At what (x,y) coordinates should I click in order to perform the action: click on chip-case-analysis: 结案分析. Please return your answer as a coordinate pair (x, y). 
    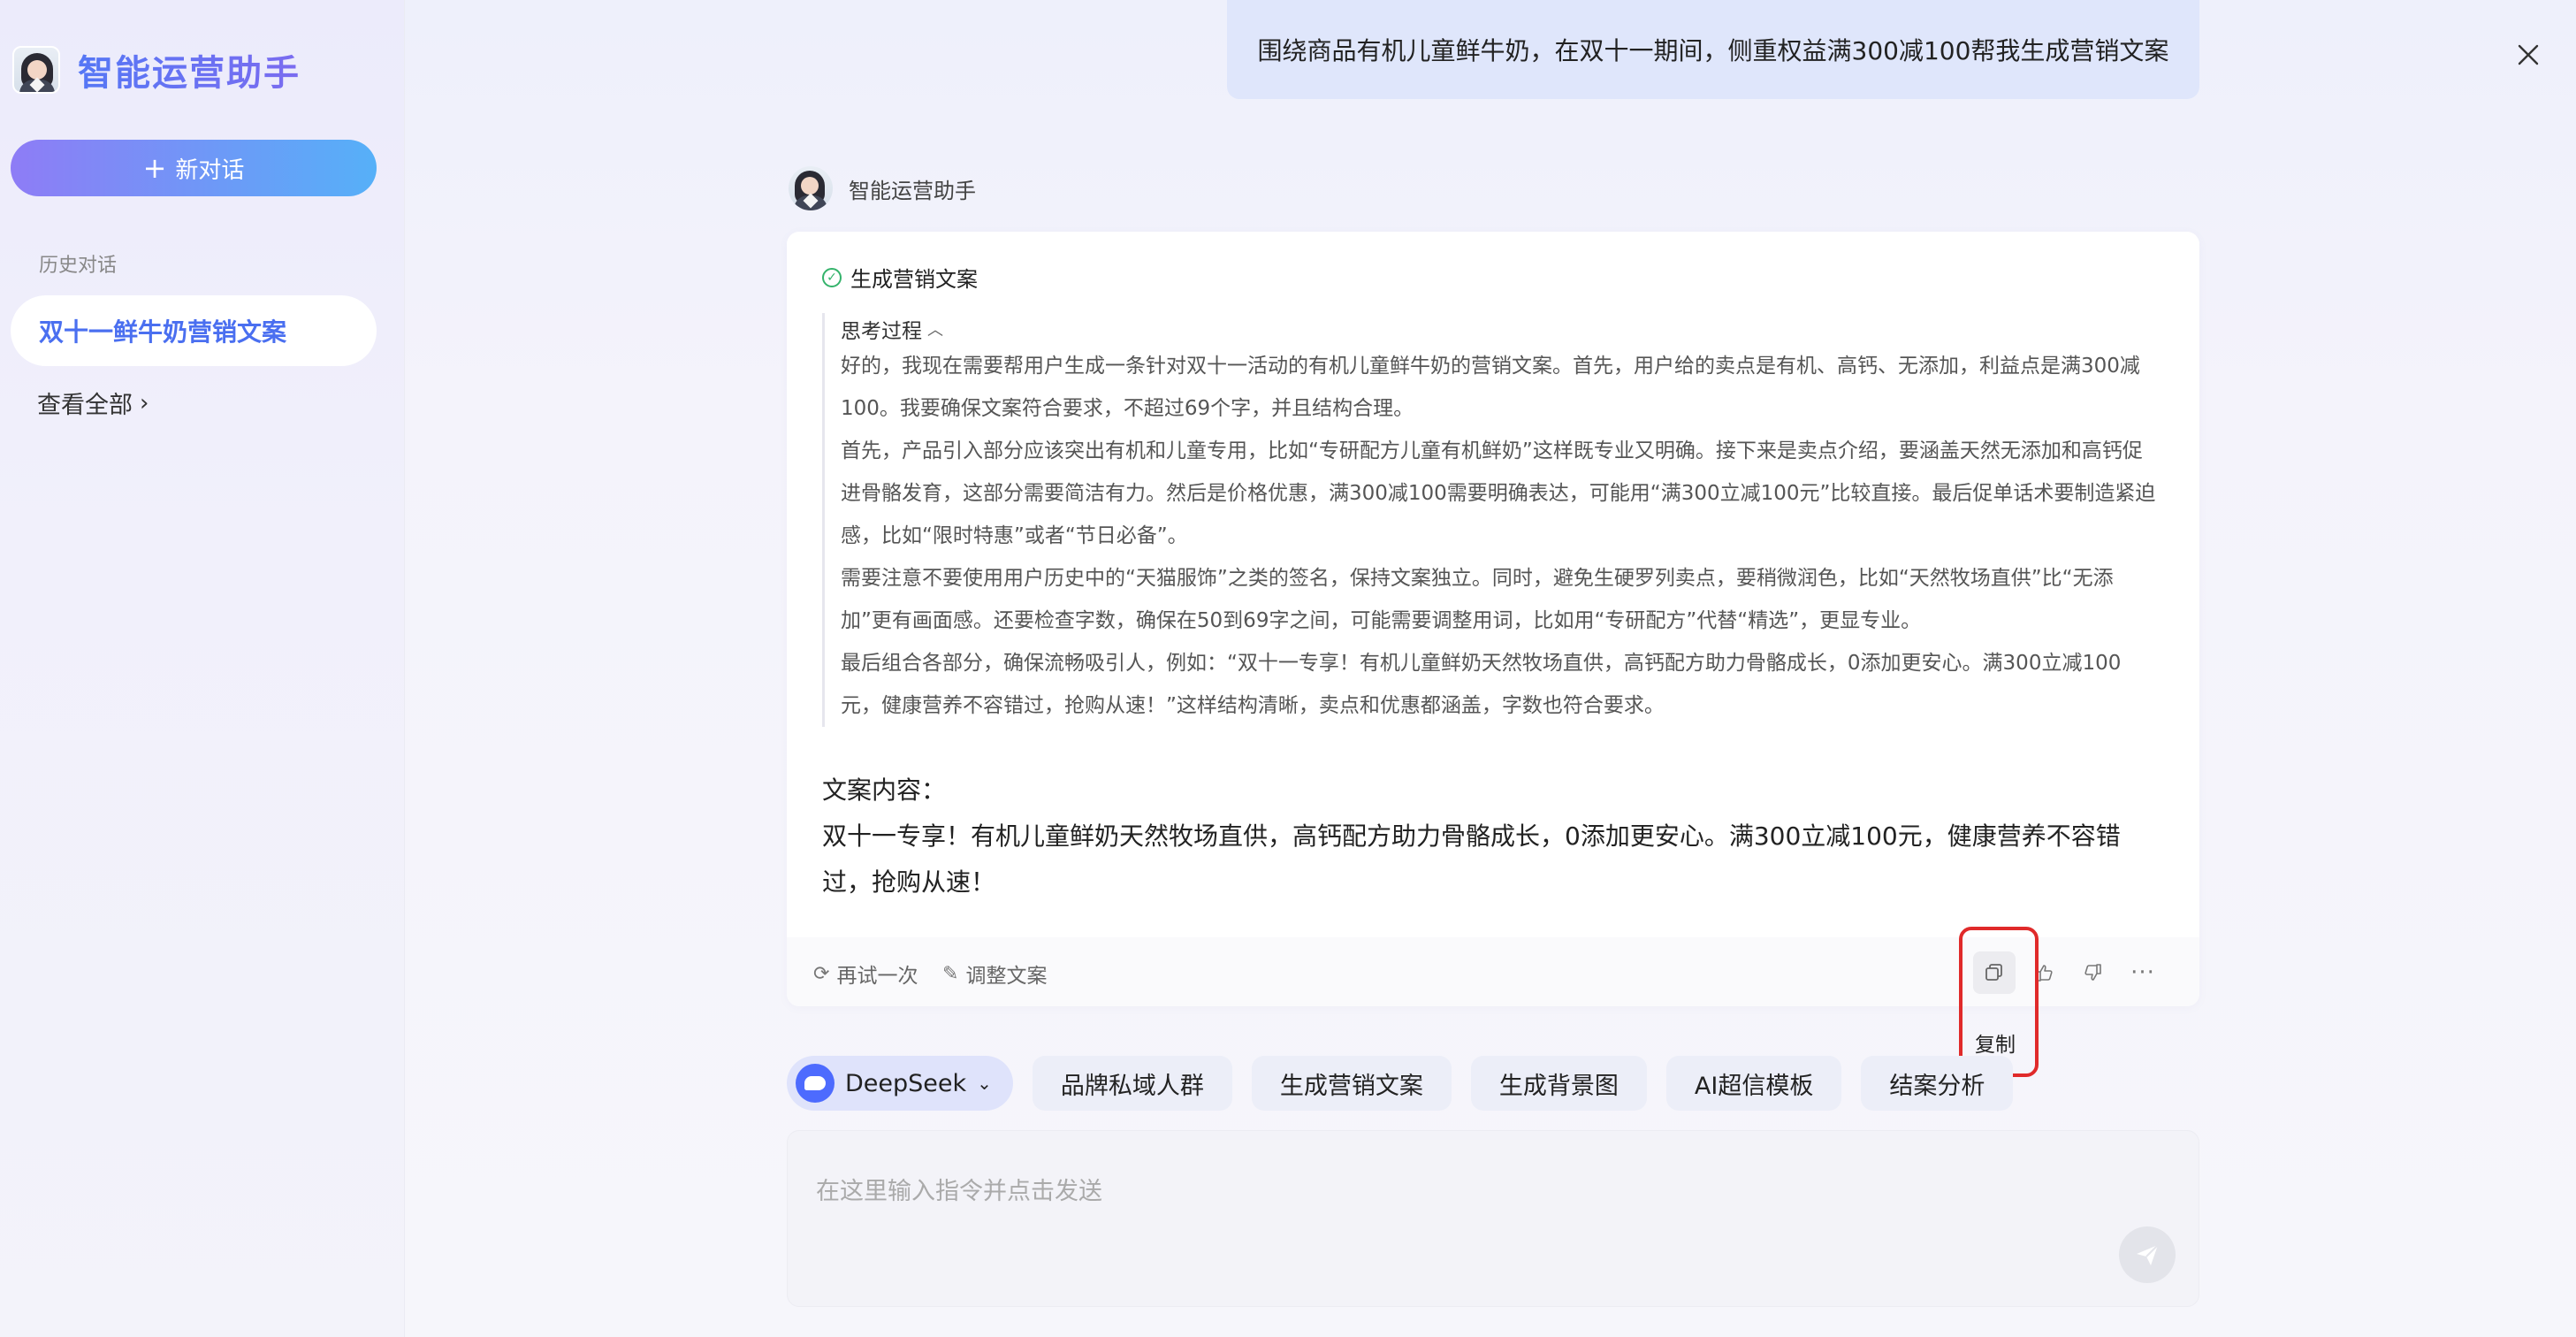
    Looking at the image, I should click on (1937, 1084).